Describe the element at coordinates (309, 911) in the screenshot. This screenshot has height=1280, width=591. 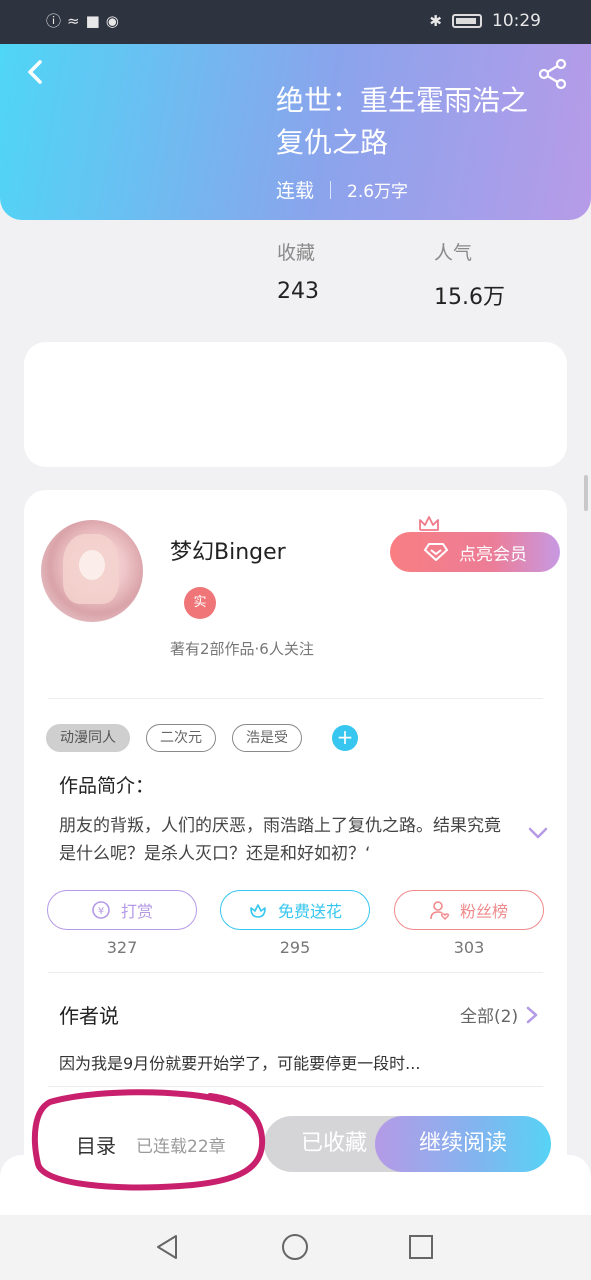
I see `action-label: 免费送花` at that location.